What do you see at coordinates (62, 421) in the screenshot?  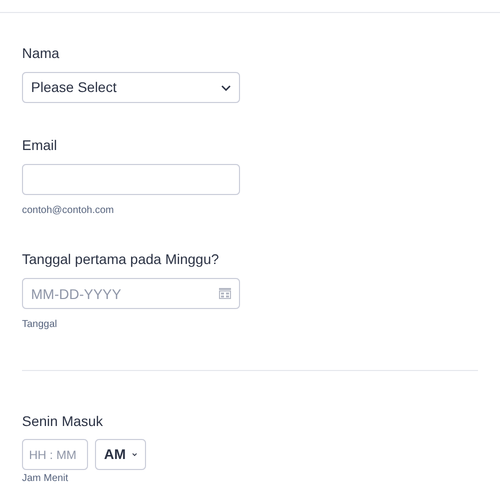 I see `field-label: Senin Masuk` at bounding box center [62, 421].